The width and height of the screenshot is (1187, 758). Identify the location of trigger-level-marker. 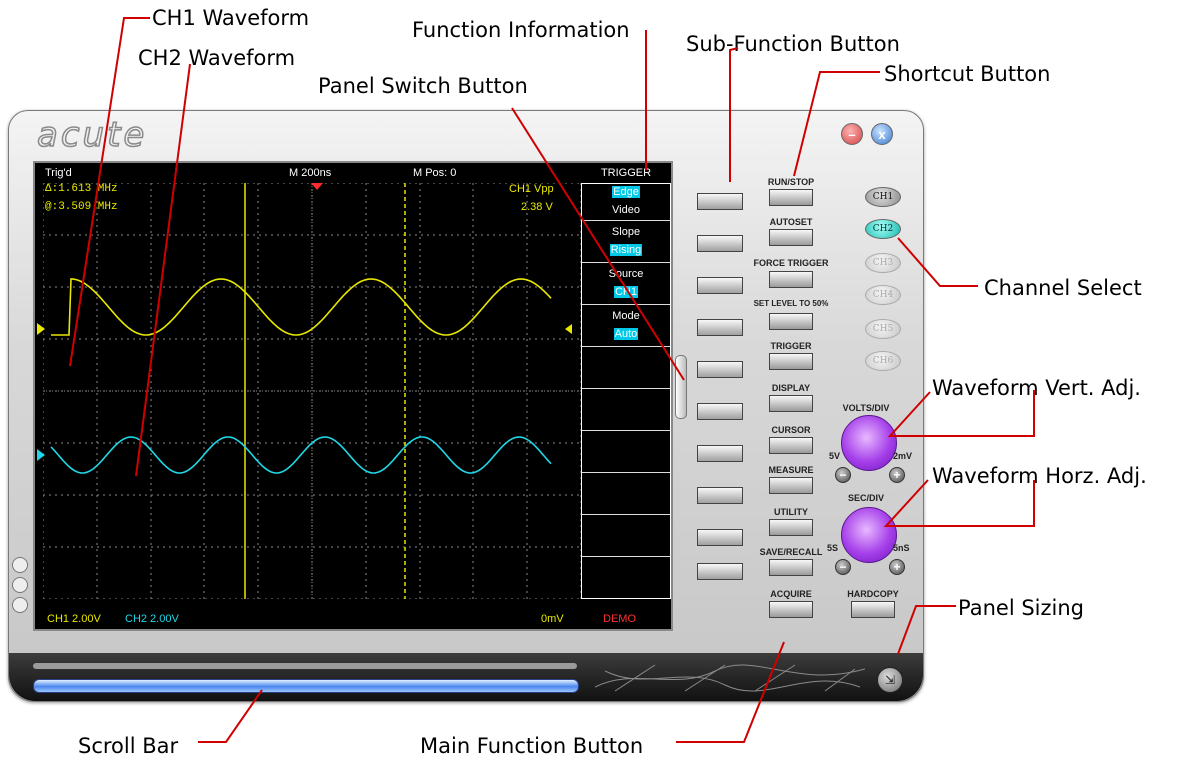
(568, 329).